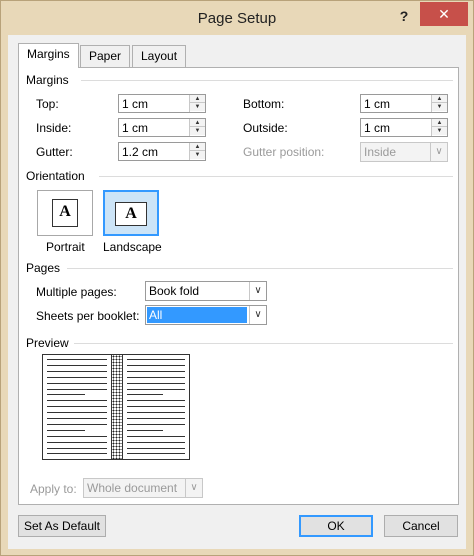 Image resolution: width=474 pixels, height=556 pixels. What do you see at coordinates (135, 128) in the screenshot?
I see `inside-margin-value: 1 cm` at bounding box center [135, 128].